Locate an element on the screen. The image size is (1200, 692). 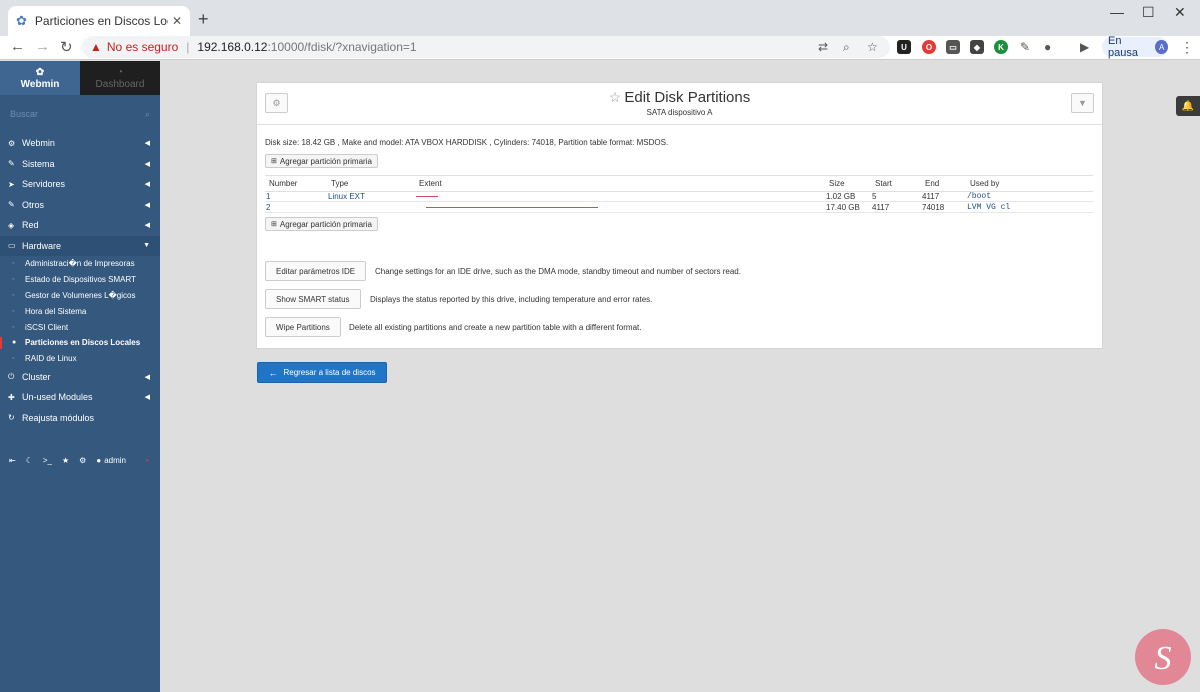
new-tab-button: + is located at coordinates (203, 19).